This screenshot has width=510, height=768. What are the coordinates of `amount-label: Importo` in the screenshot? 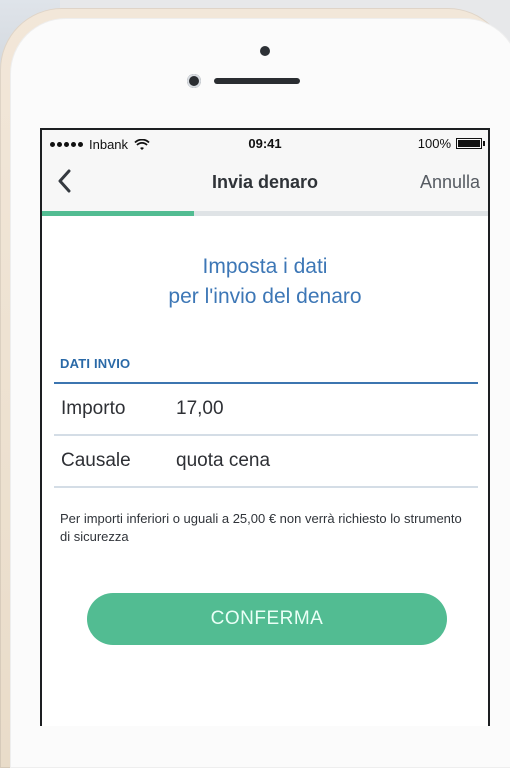 It's located at (93, 408).